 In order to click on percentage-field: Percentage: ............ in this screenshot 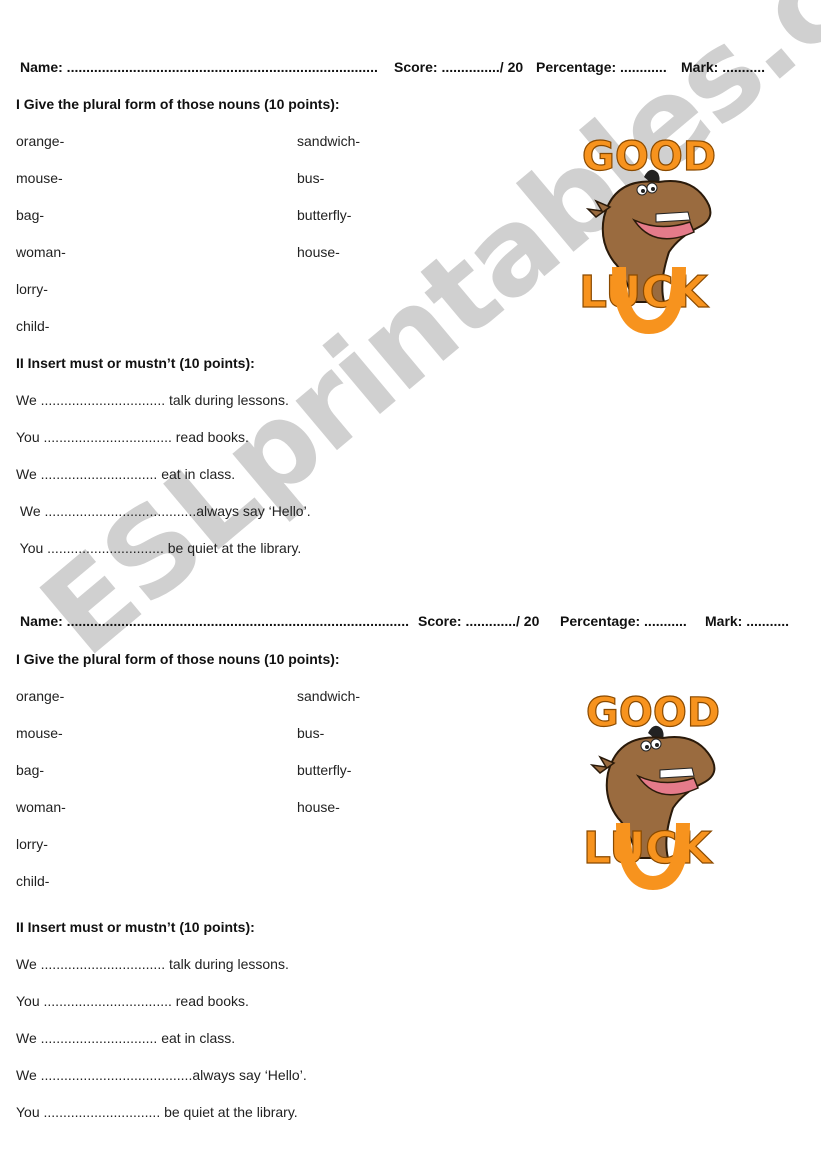, I will do `click(601, 67)`.